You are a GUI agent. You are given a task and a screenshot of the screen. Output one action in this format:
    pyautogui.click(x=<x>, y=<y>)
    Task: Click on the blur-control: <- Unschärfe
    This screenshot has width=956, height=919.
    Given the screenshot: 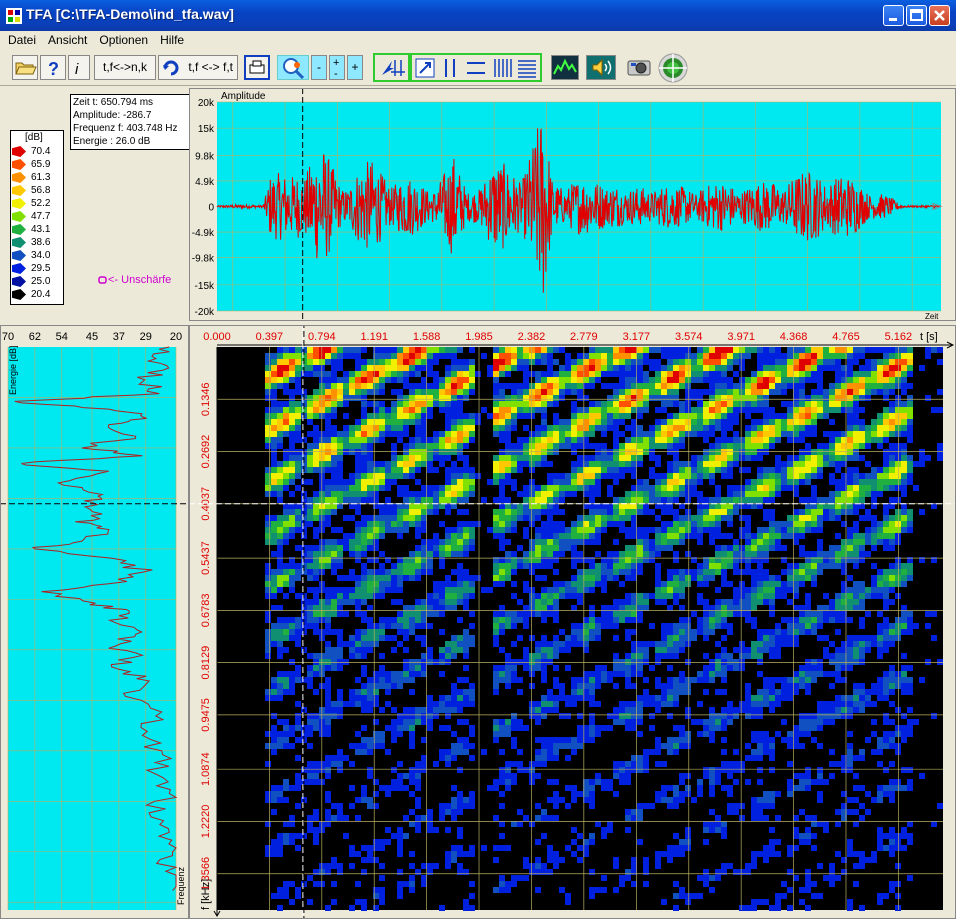 What is the action you would take?
    pyautogui.click(x=134, y=280)
    